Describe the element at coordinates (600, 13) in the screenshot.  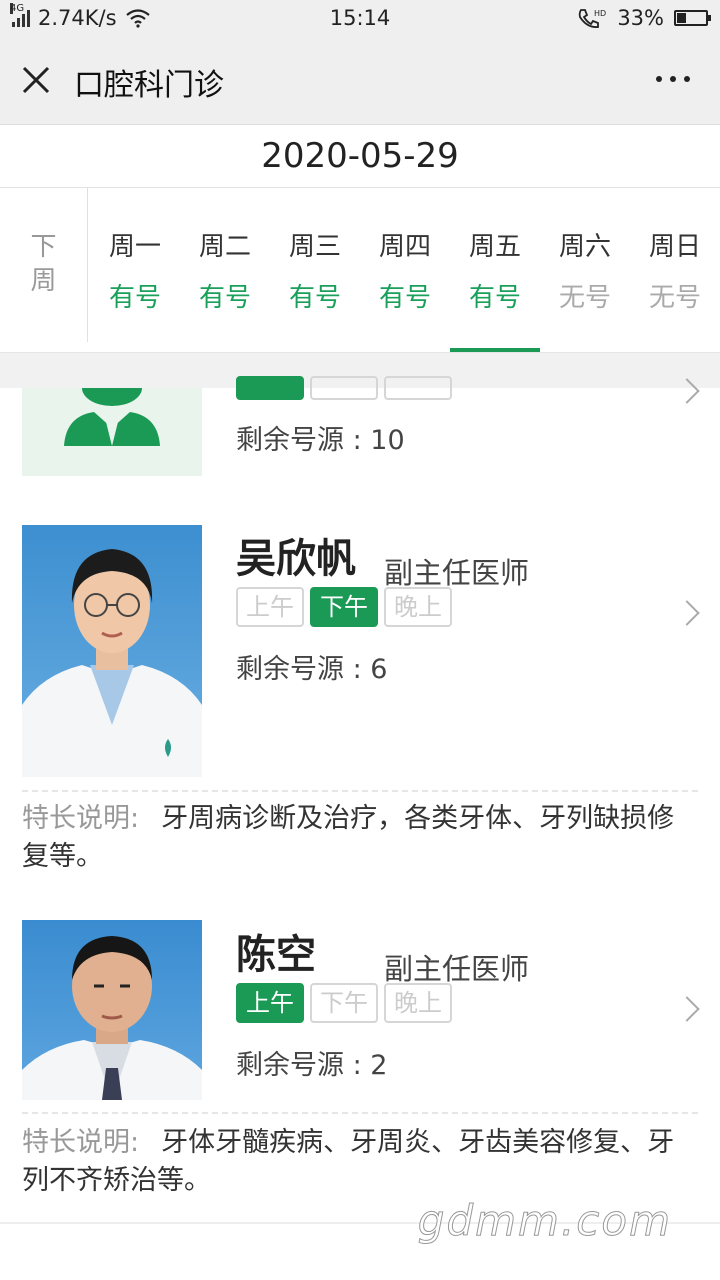
I see `svg-text: HD` at that location.